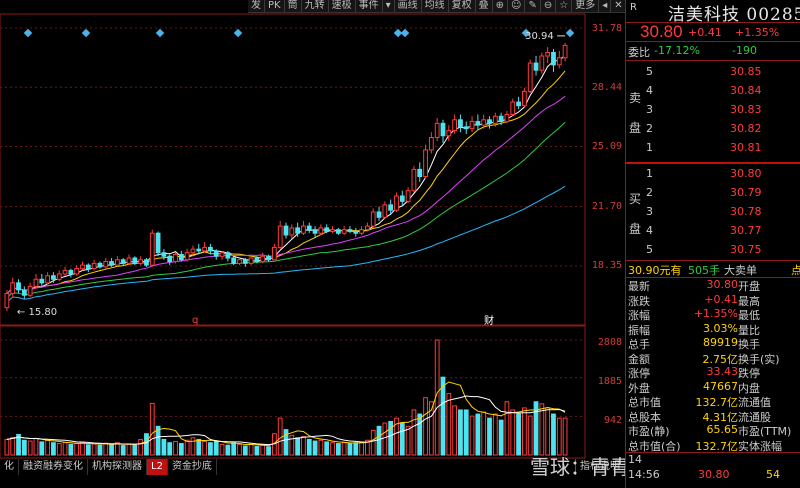 The image size is (800, 488). What do you see at coordinates (713, 160) in the screenshot?
I see `book-separator` at bounding box center [713, 160].